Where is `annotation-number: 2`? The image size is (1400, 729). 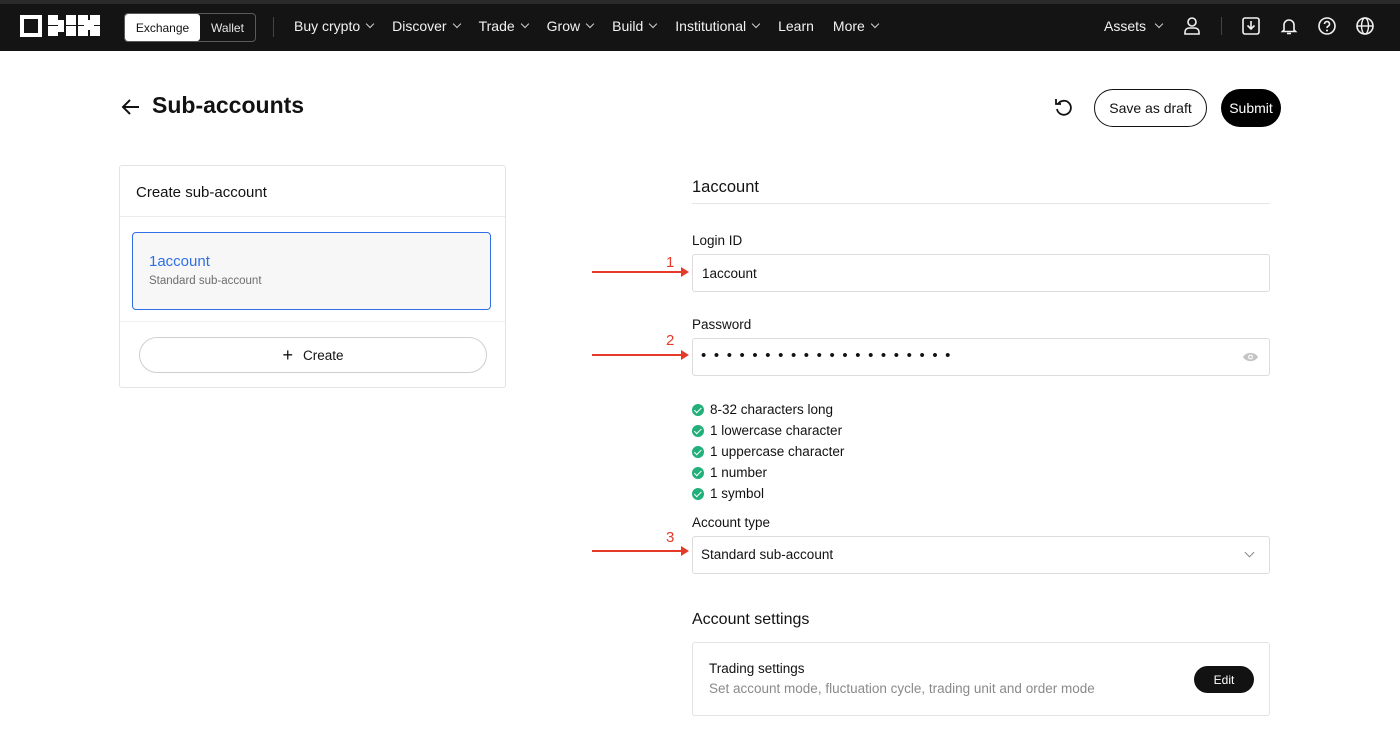
annotation-number: 2 is located at coordinates (670, 340).